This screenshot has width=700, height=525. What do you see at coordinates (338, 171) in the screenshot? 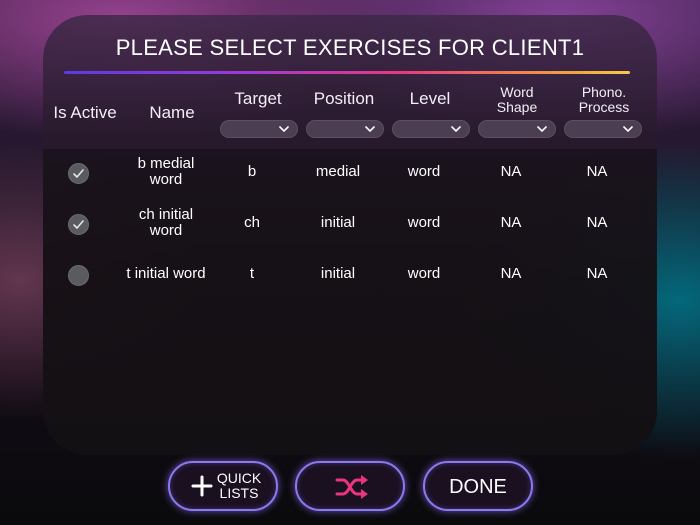
I see `position-cell: medial` at bounding box center [338, 171].